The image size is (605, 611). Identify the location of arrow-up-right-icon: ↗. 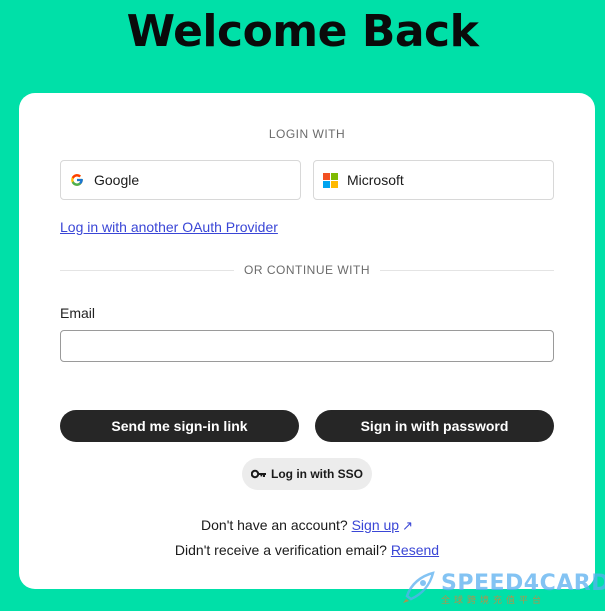
(407, 525).